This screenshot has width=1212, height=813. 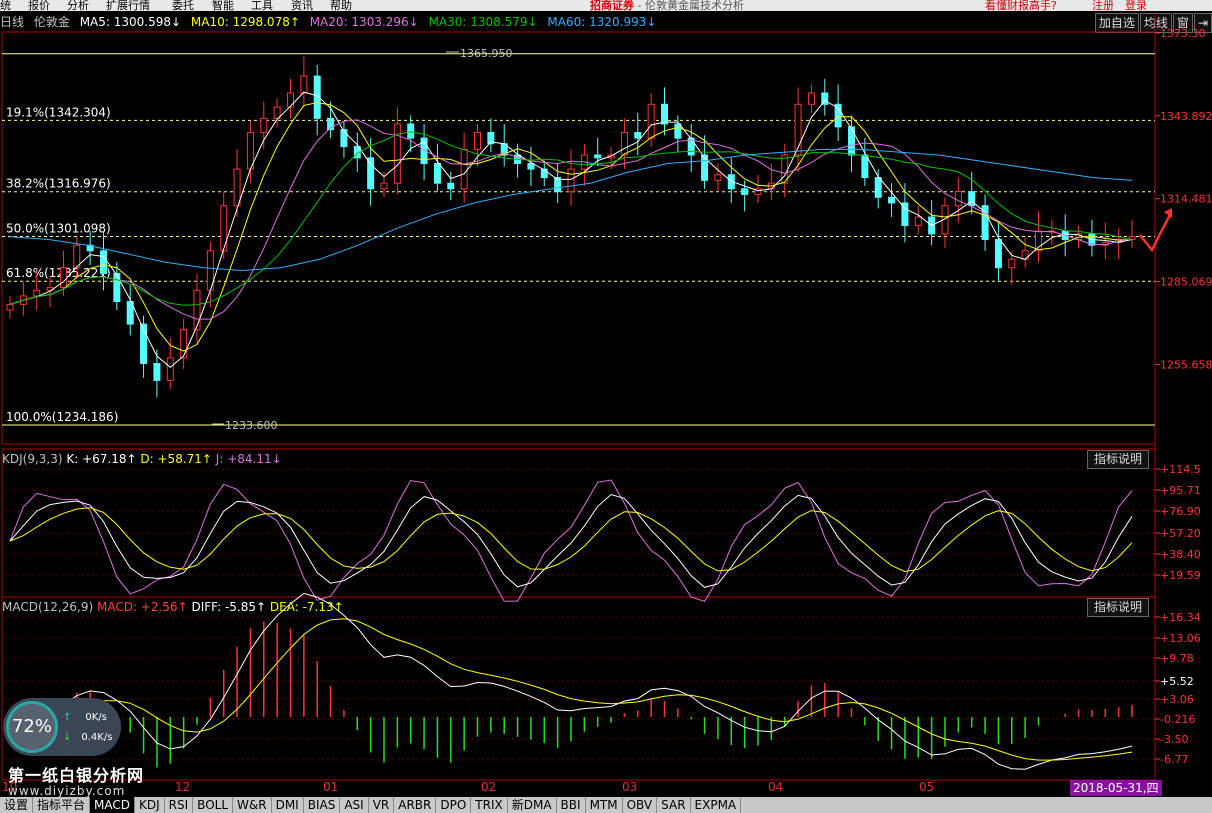 I want to click on tab--dma: 新DMA, so click(x=532, y=805).